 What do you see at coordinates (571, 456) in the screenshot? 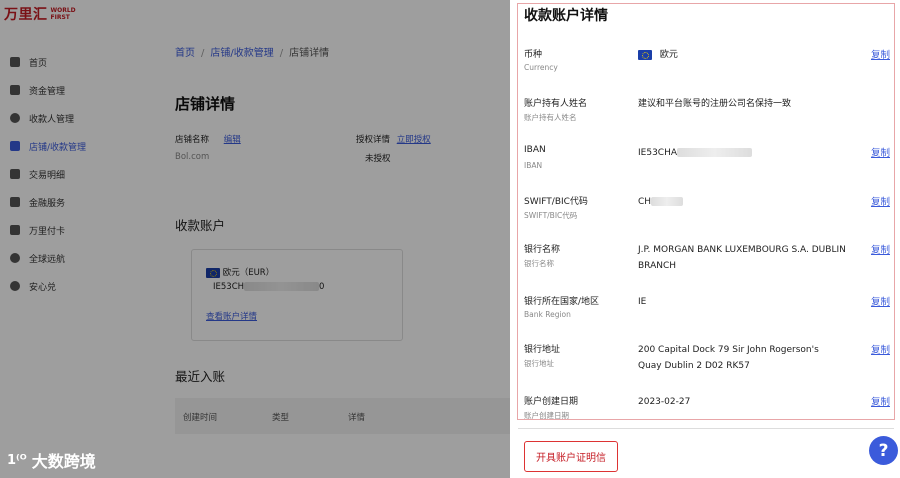
I see `issue-account-certificate-button: 开具账户证明信` at bounding box center [571, 456].